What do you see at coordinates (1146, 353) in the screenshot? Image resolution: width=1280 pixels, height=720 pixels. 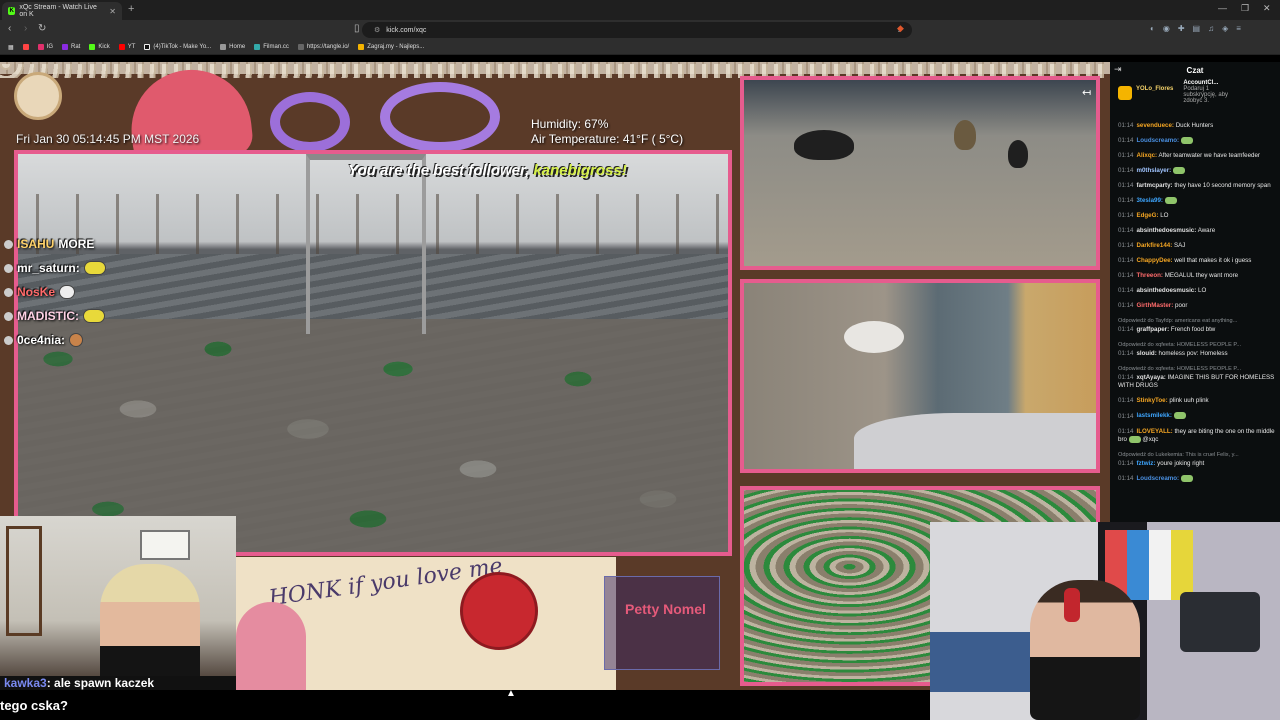 I see `message-username: slouid:` at bounding box center [1146, 353].